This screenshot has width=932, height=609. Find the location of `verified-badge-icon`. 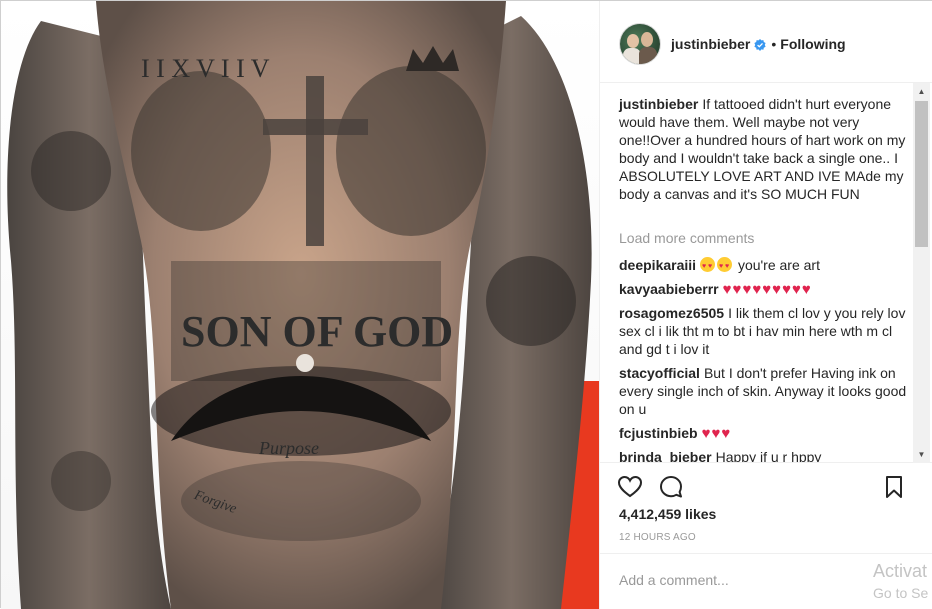

verified-badge-icon is located at coordinates (760, 44).